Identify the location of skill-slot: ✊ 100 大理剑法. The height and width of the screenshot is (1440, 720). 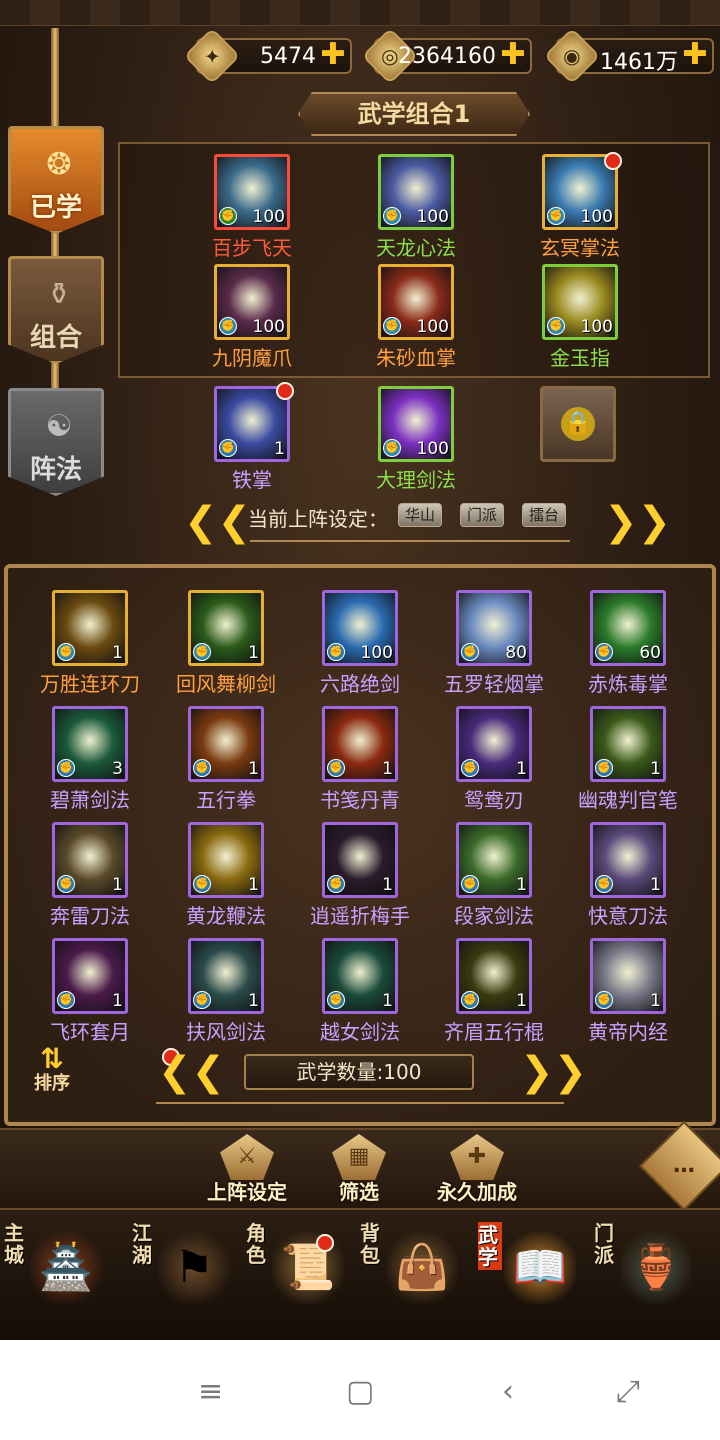
(416, 439).